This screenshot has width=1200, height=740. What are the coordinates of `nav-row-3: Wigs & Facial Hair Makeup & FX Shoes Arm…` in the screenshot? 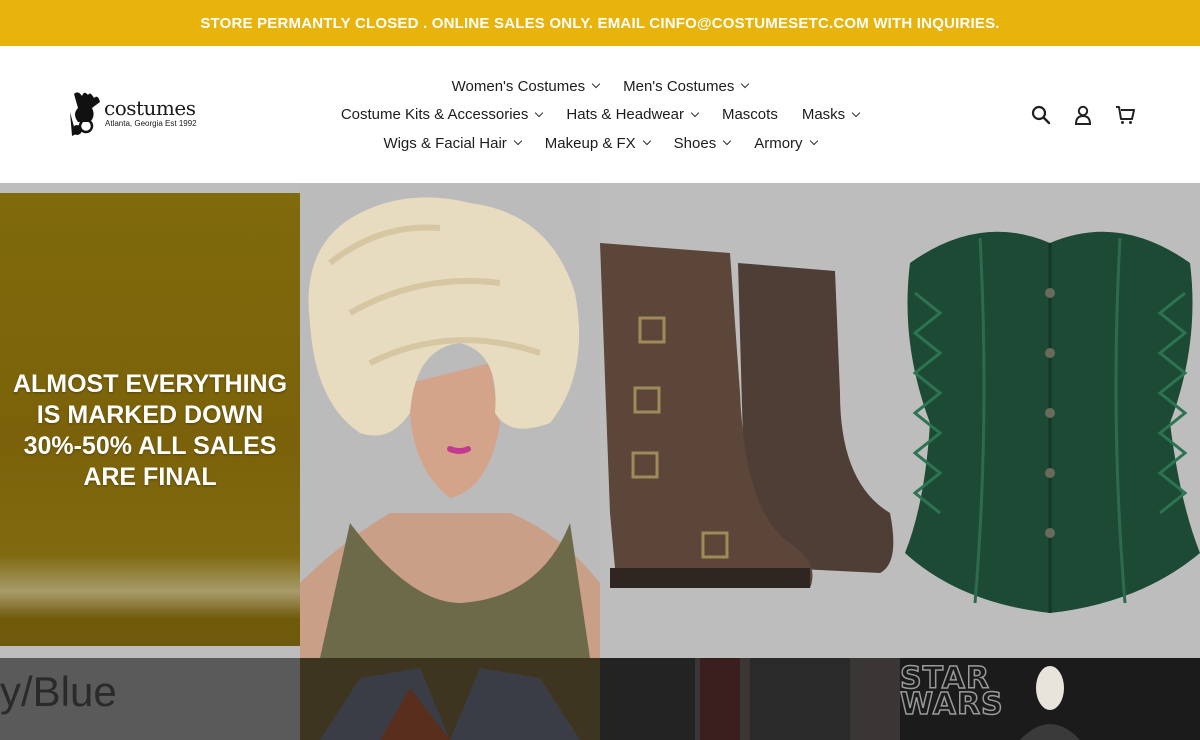 It's located at (600, 143).